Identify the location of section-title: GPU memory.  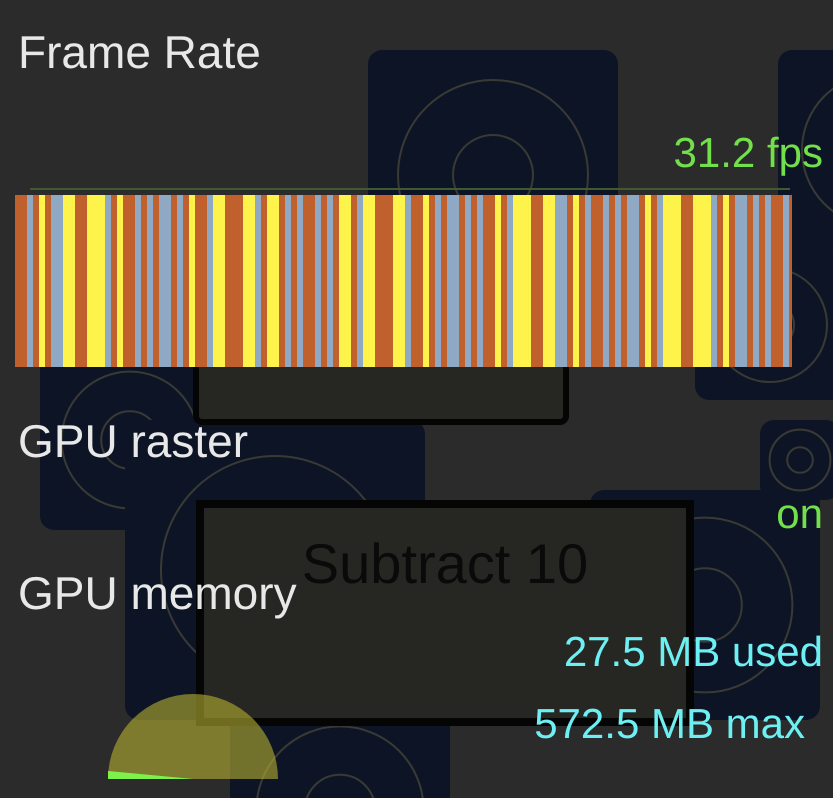
(158, 593).